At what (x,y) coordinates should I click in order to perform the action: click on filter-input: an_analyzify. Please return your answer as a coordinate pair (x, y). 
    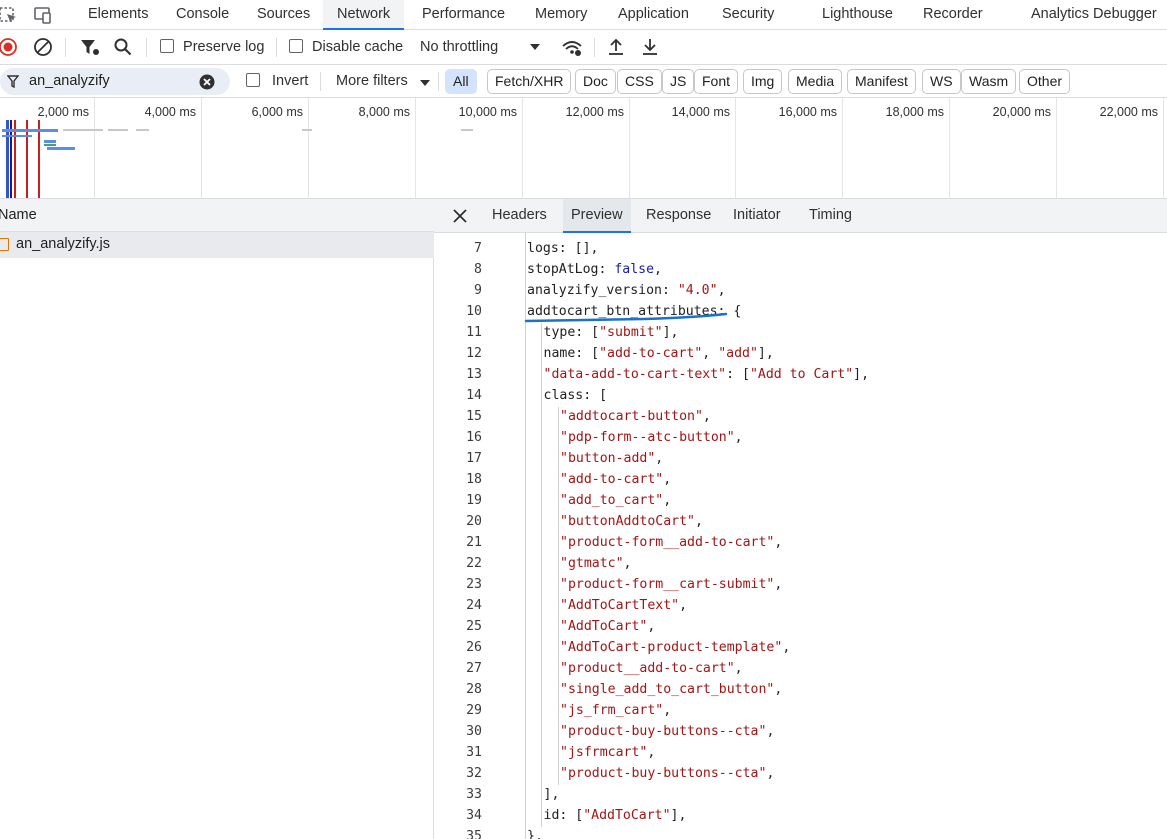
    Looking at the image, I should click on (115, 81).